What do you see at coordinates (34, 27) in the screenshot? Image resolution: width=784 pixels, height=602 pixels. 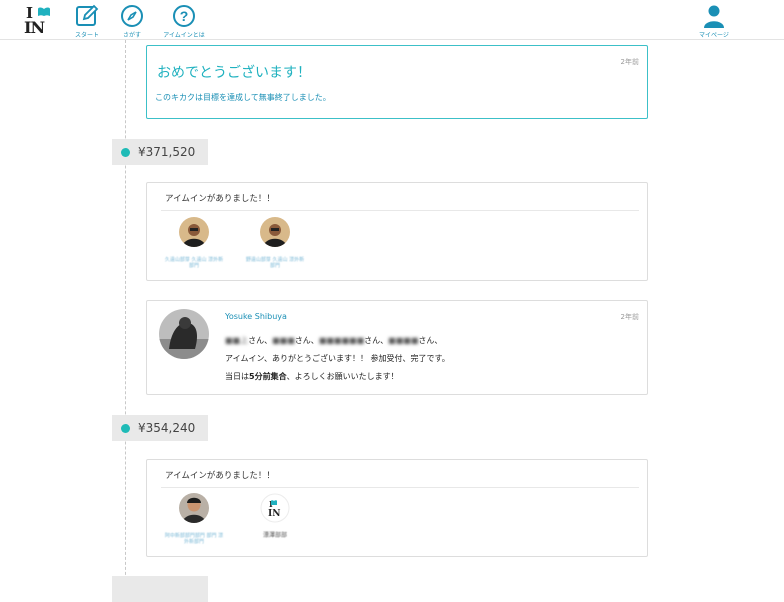 I see `logo-text-bottom: IN` at bounding box center [34, 27].